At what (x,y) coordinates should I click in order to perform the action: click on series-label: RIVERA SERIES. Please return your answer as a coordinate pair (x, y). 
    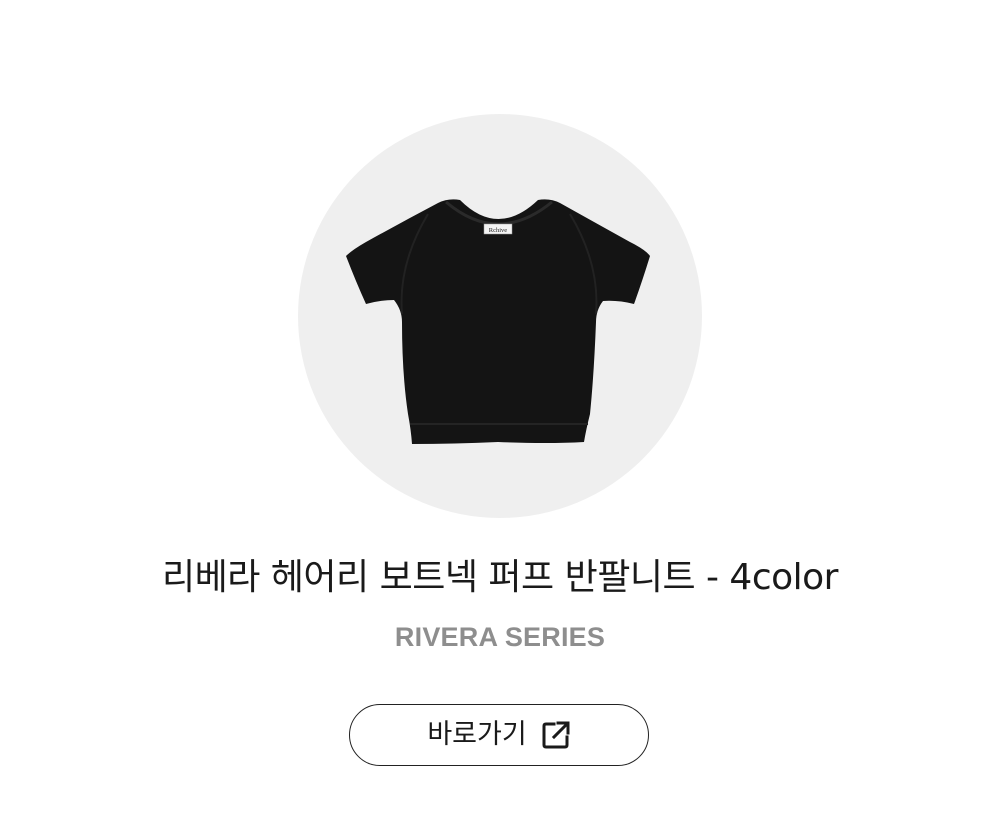
    Looking at the image, I should click on (500, 637).